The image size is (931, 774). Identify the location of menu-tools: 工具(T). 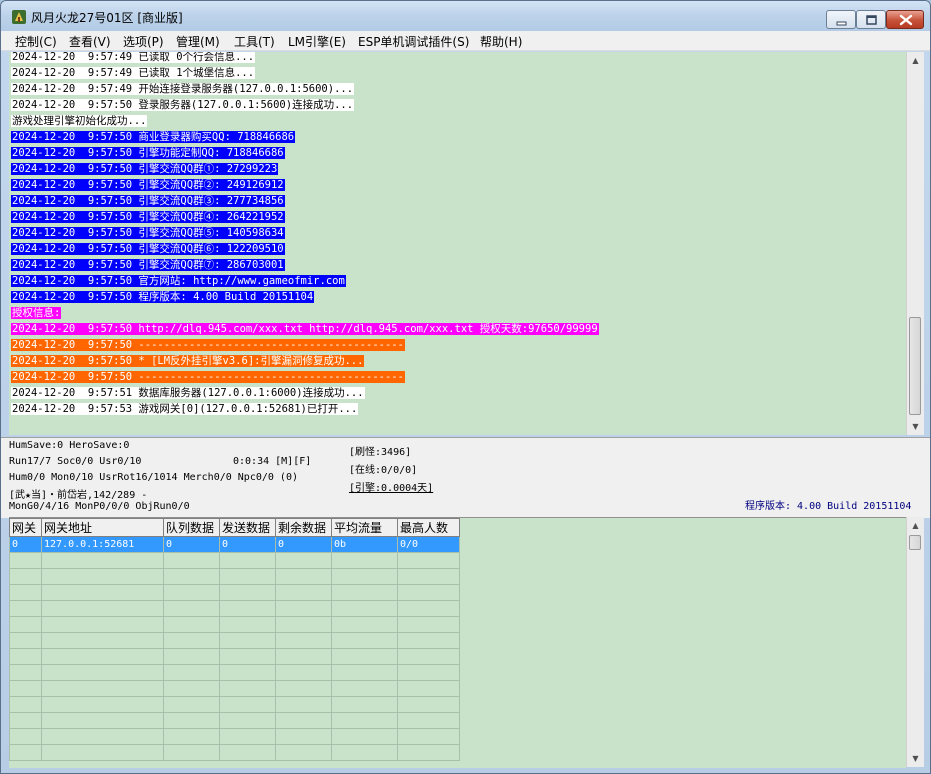
(254, 41).